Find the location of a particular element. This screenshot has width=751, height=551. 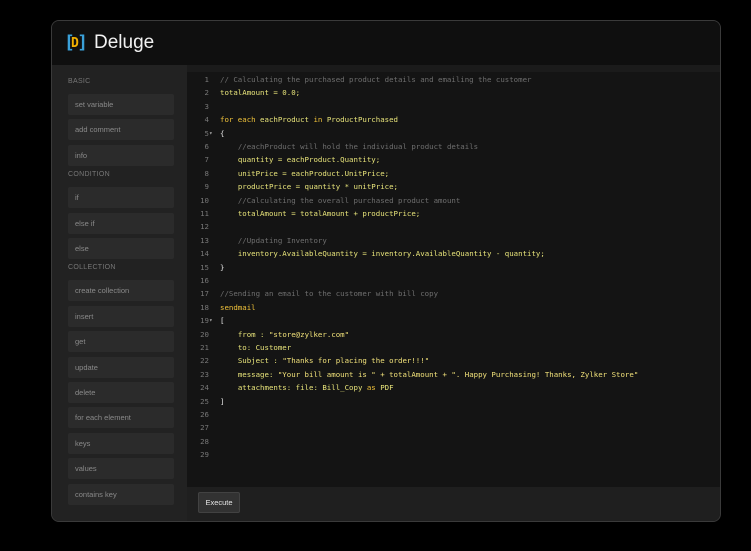

code-line: 16 is located at coordinates (453, 280).